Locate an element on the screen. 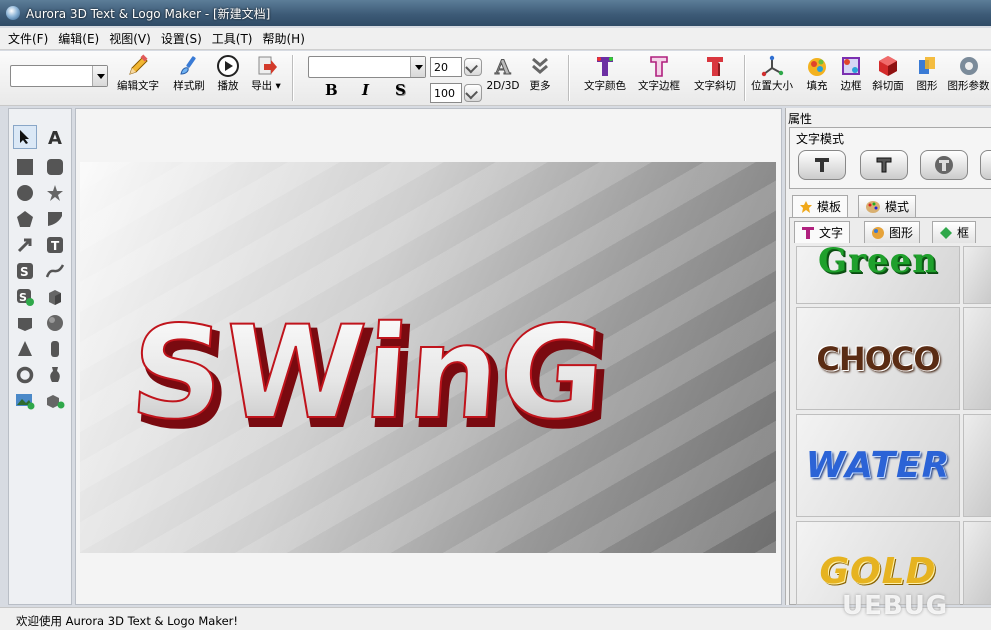 This screenshot has height=630, width=991. box-tool is located at coordinates (25, 323).